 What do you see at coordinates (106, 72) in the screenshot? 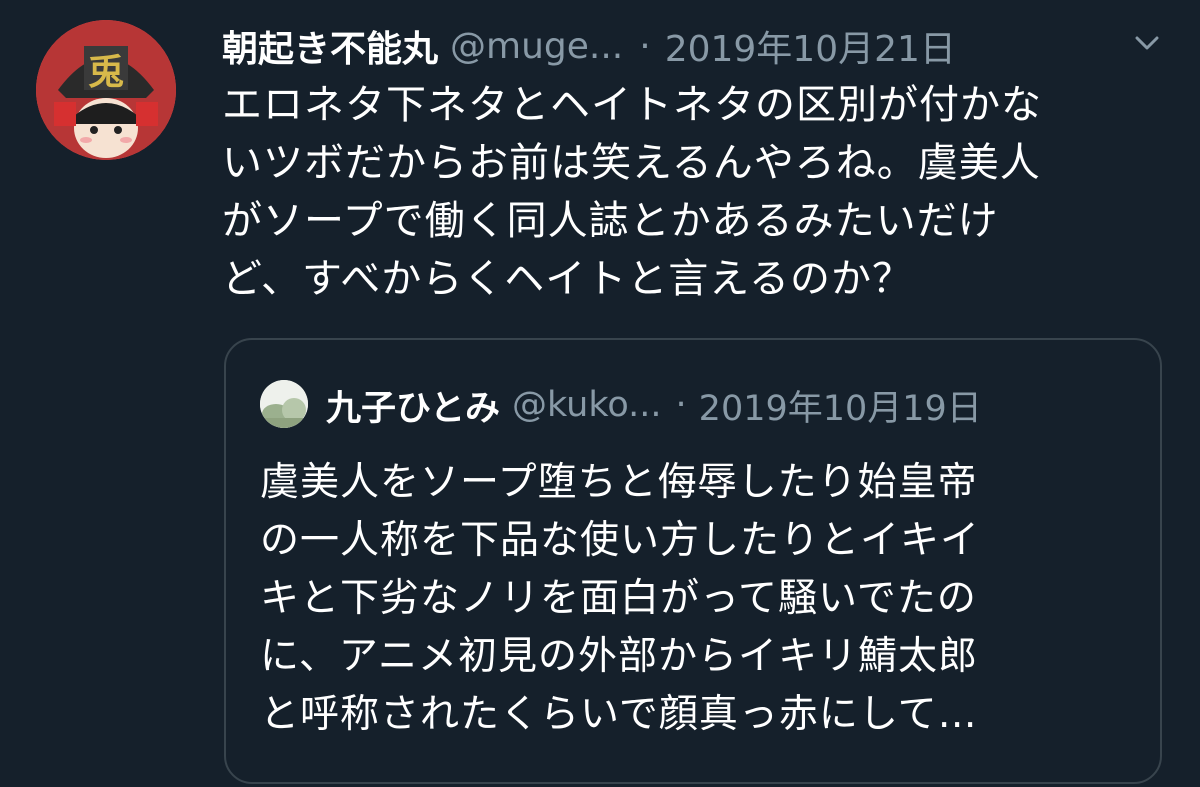
I see `svg-text: 兎` at bounding box center [106, 72].